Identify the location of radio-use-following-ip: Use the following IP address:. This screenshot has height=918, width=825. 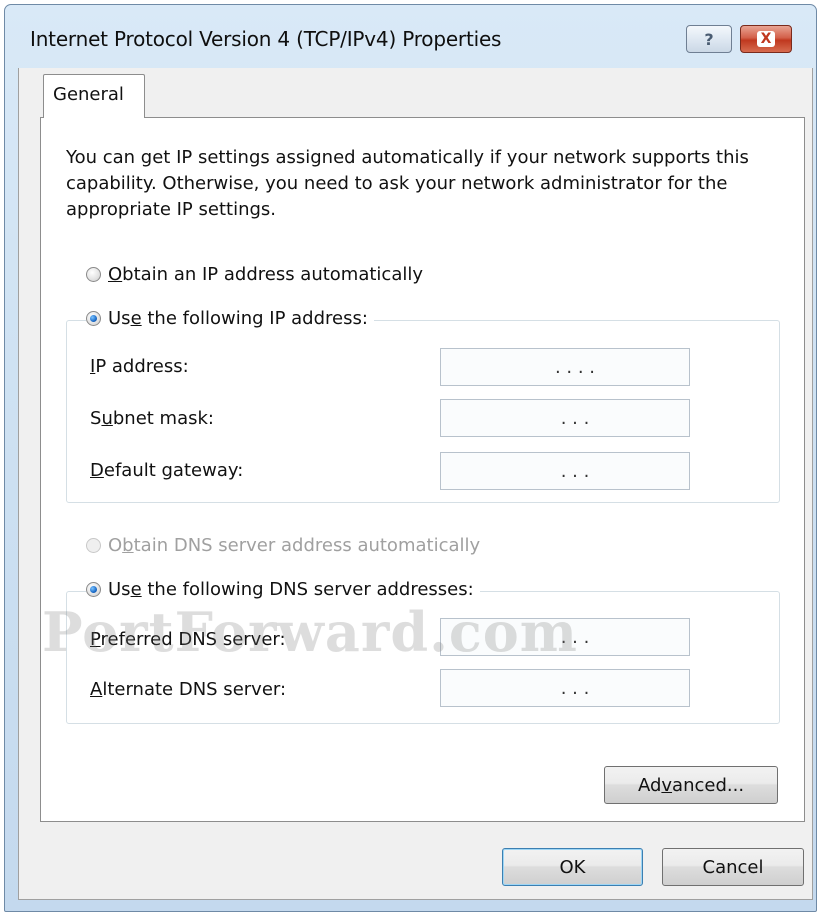
(230, 318).